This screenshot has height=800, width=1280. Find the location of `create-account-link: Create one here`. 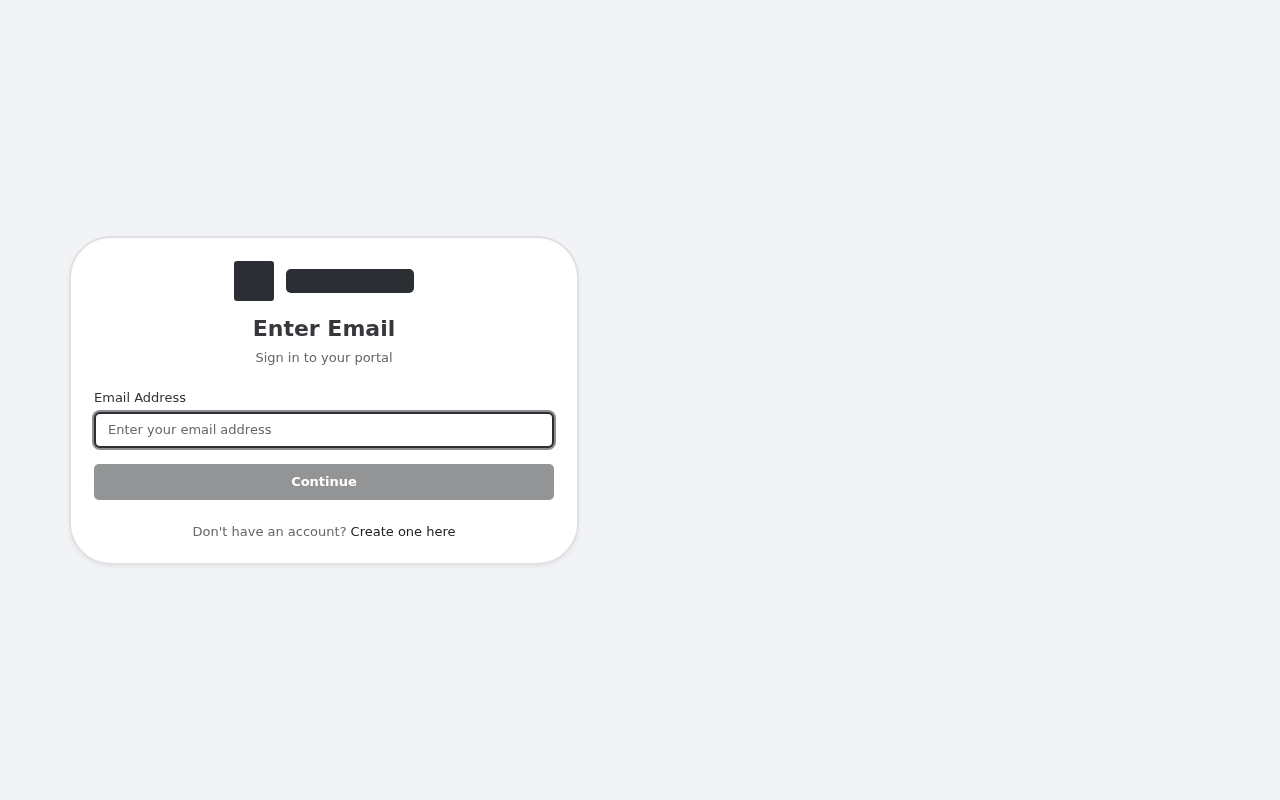

create-account-link: Create one here is located at coordinates (403, 531).